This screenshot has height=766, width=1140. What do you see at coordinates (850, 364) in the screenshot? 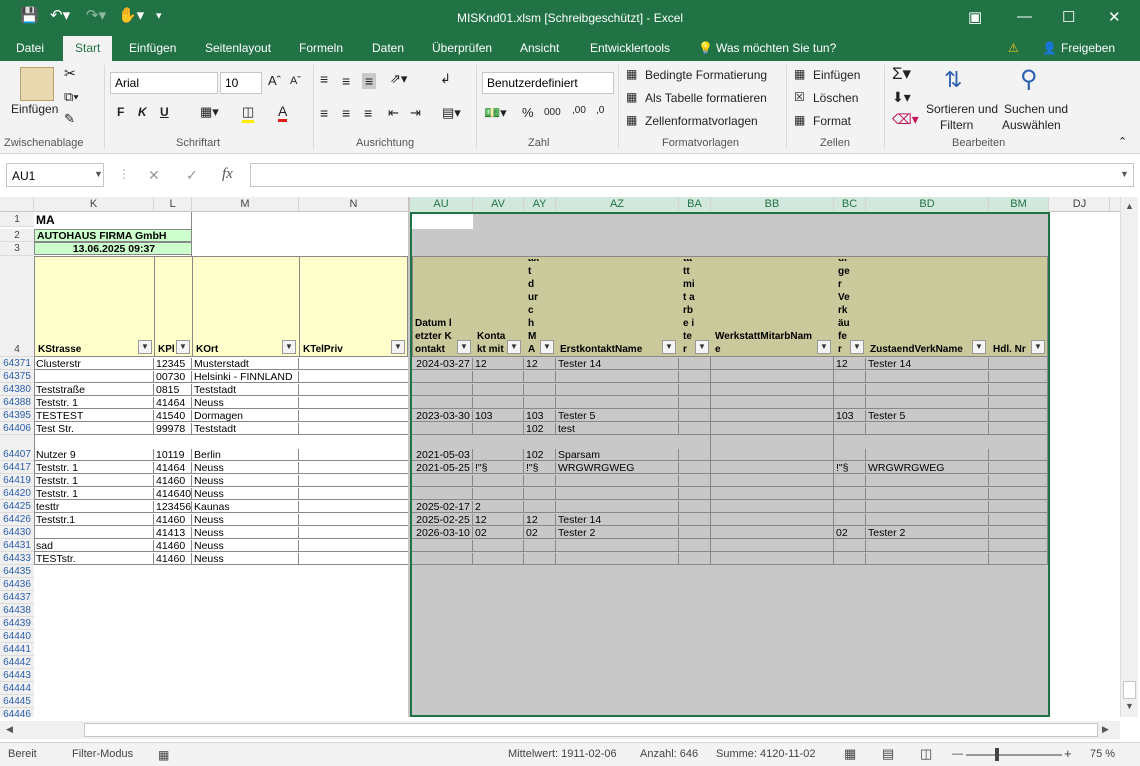
I see `cell-bc: 12` at bounding box center [850, 364].